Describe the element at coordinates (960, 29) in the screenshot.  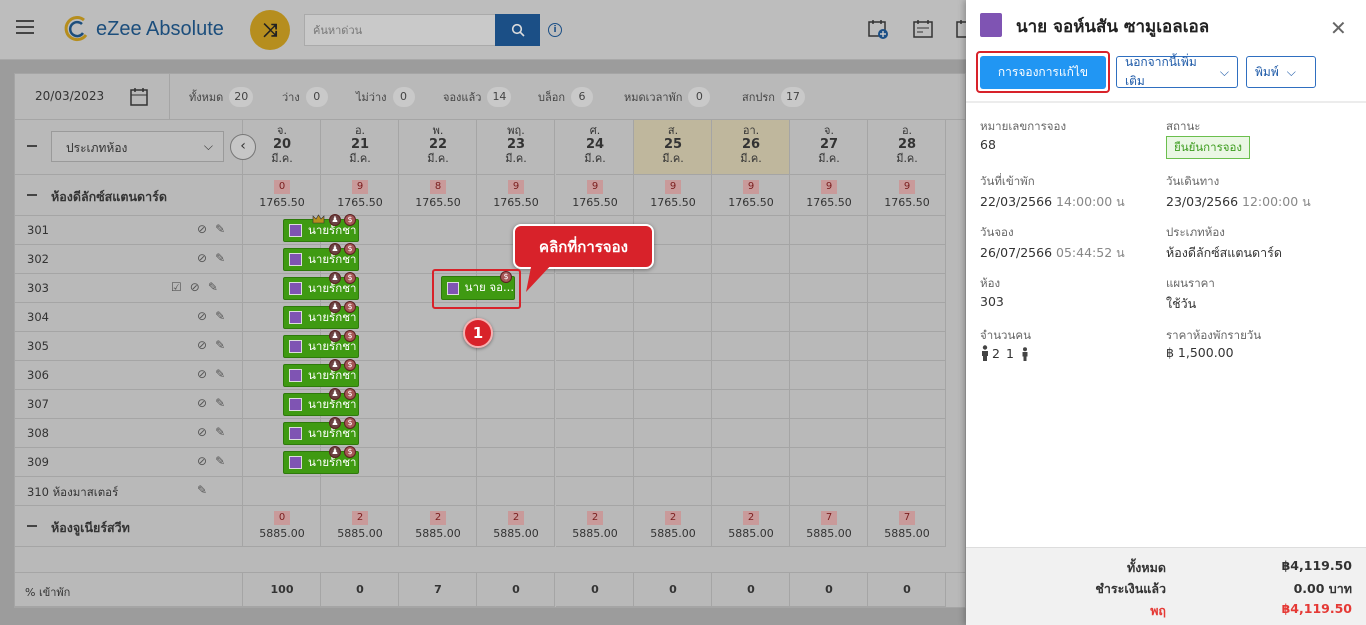
I see `calendar-icon` at that location.